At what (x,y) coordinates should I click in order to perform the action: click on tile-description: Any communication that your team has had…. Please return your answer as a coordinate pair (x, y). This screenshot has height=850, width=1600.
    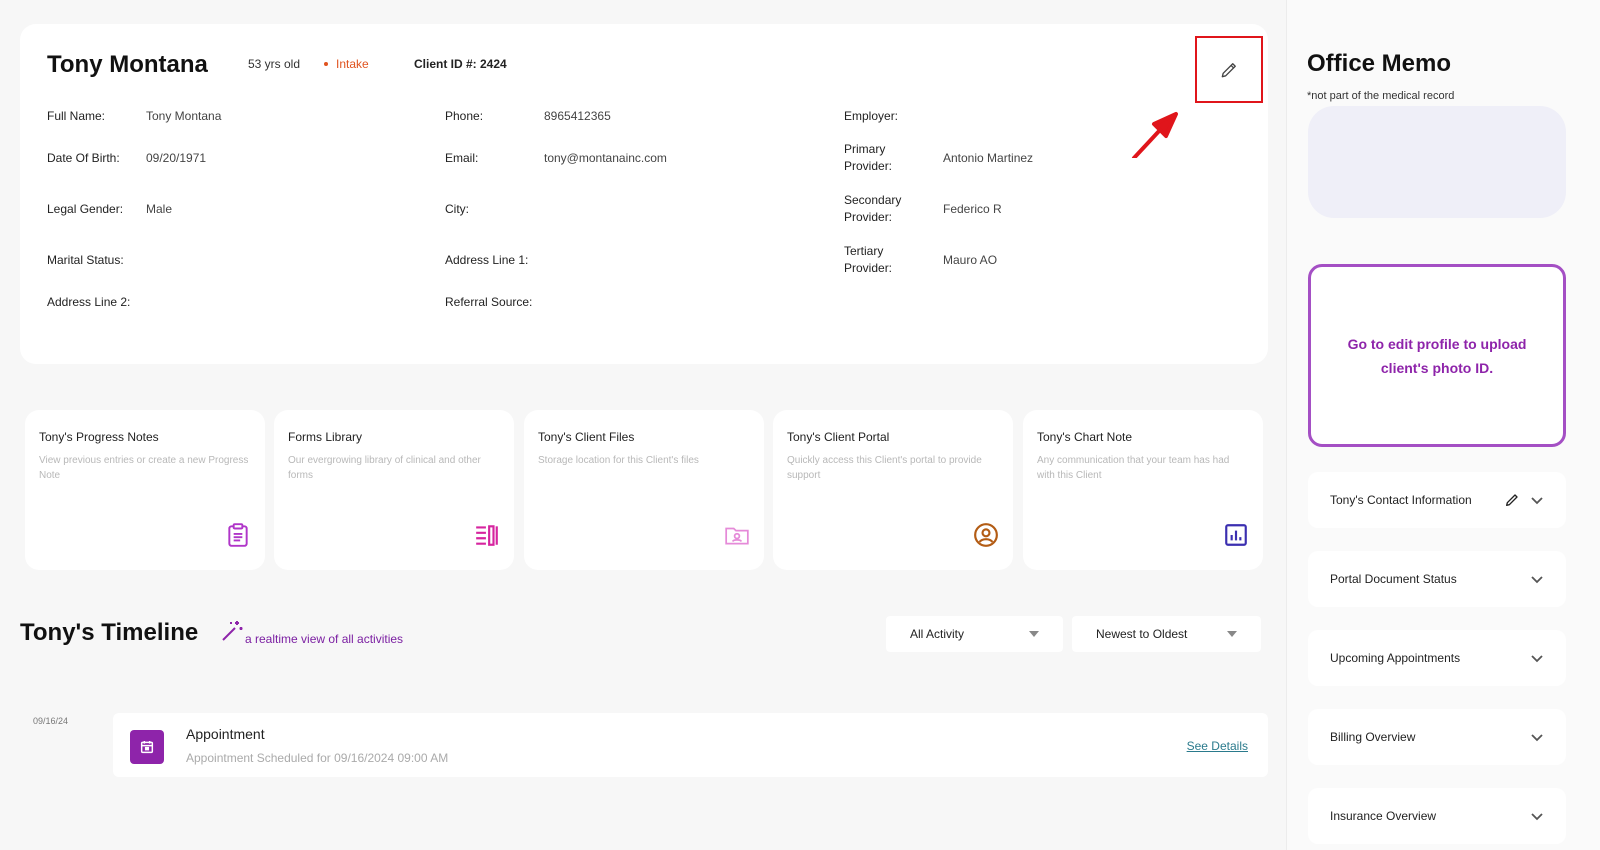
    Looking at the image, I should click on (1133, 468).